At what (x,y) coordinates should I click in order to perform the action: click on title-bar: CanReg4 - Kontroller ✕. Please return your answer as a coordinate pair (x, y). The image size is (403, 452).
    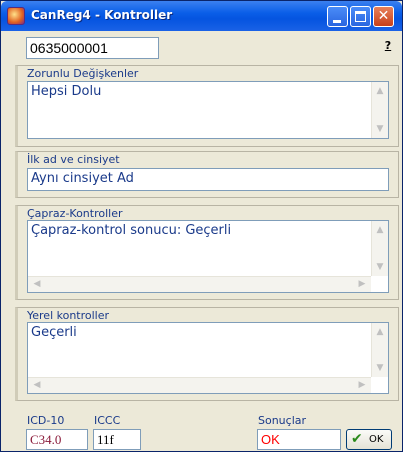
    Looking at the image, I should click on (201, 16).